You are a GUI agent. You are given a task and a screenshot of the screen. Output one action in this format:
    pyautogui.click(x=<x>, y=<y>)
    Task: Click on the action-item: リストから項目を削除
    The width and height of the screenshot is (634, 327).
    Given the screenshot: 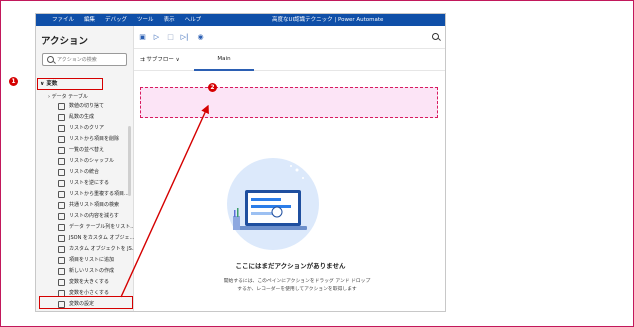 What is the action you would take?
    pyautogui.click(x=82, y=139)
    